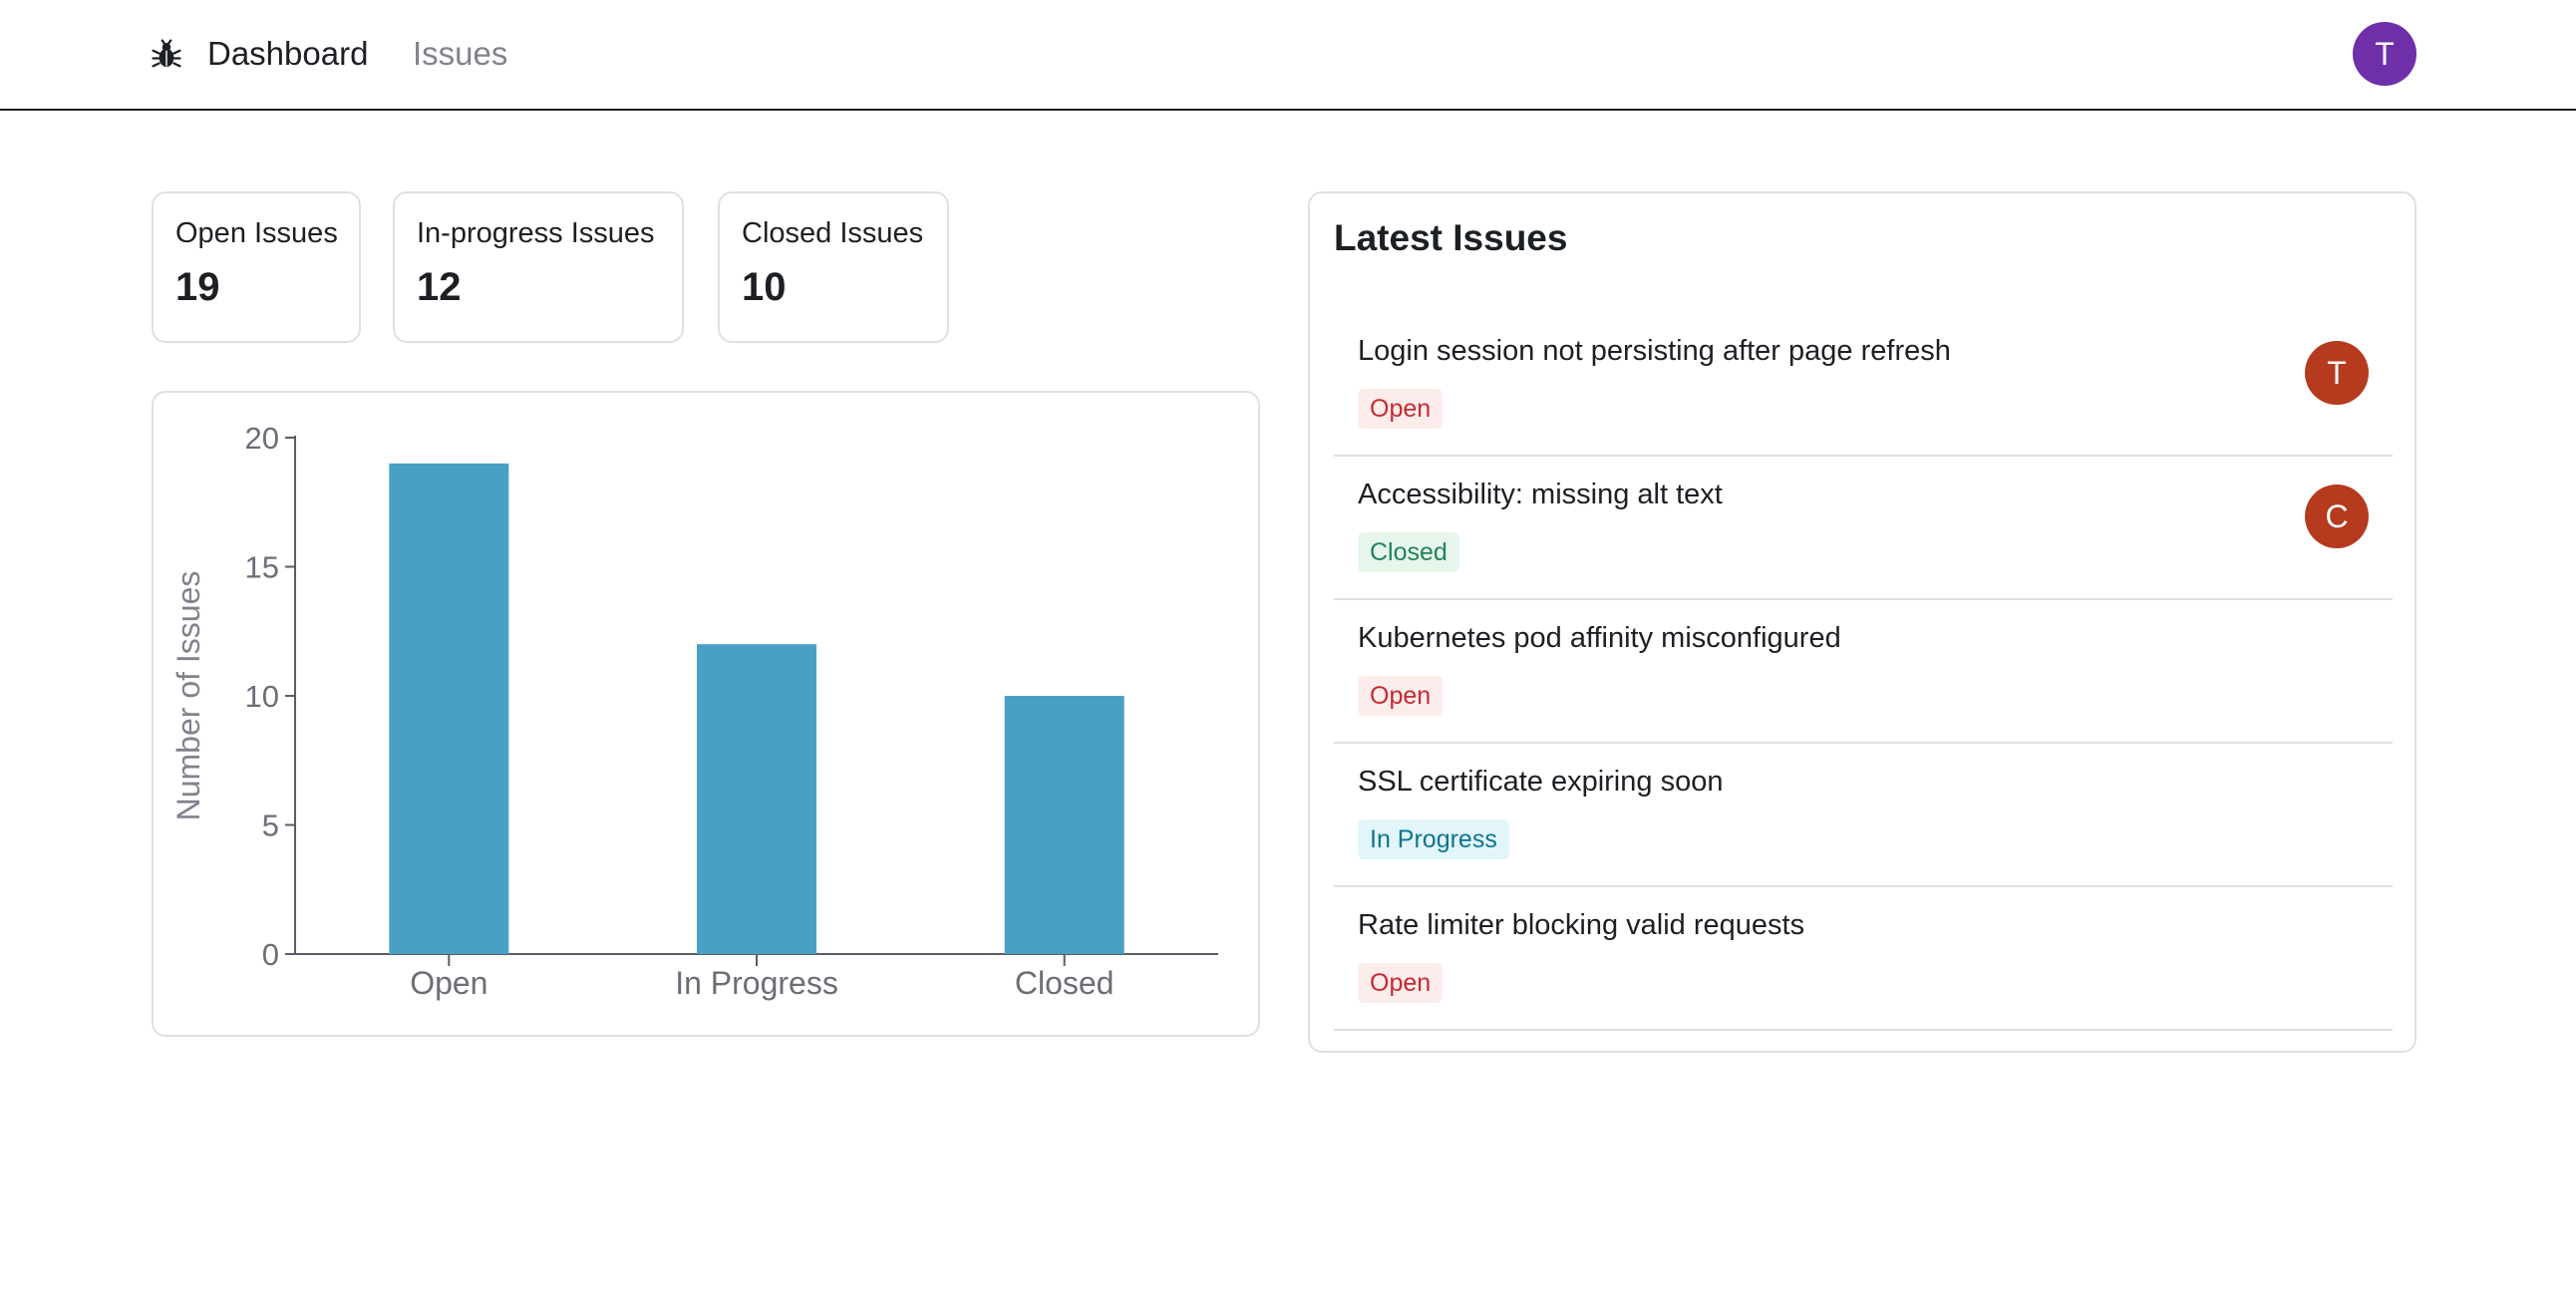 The width and height of the screenshot is (2576, 1292). I want to click on user-avatar: T, so click(2384, 54).